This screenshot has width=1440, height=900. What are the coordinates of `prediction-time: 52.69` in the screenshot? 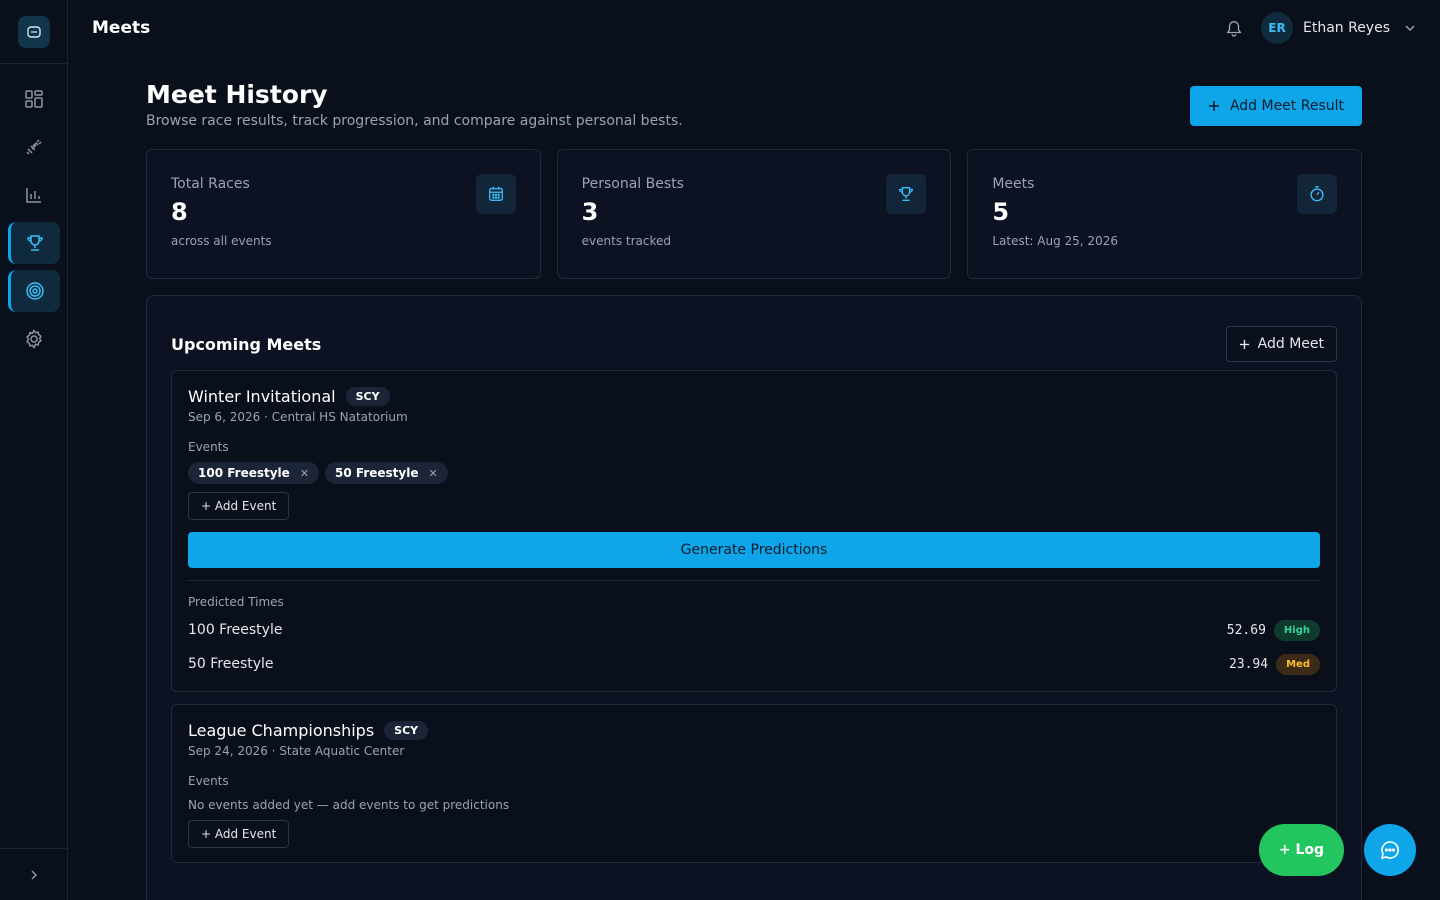 It's located at (1246, 630).